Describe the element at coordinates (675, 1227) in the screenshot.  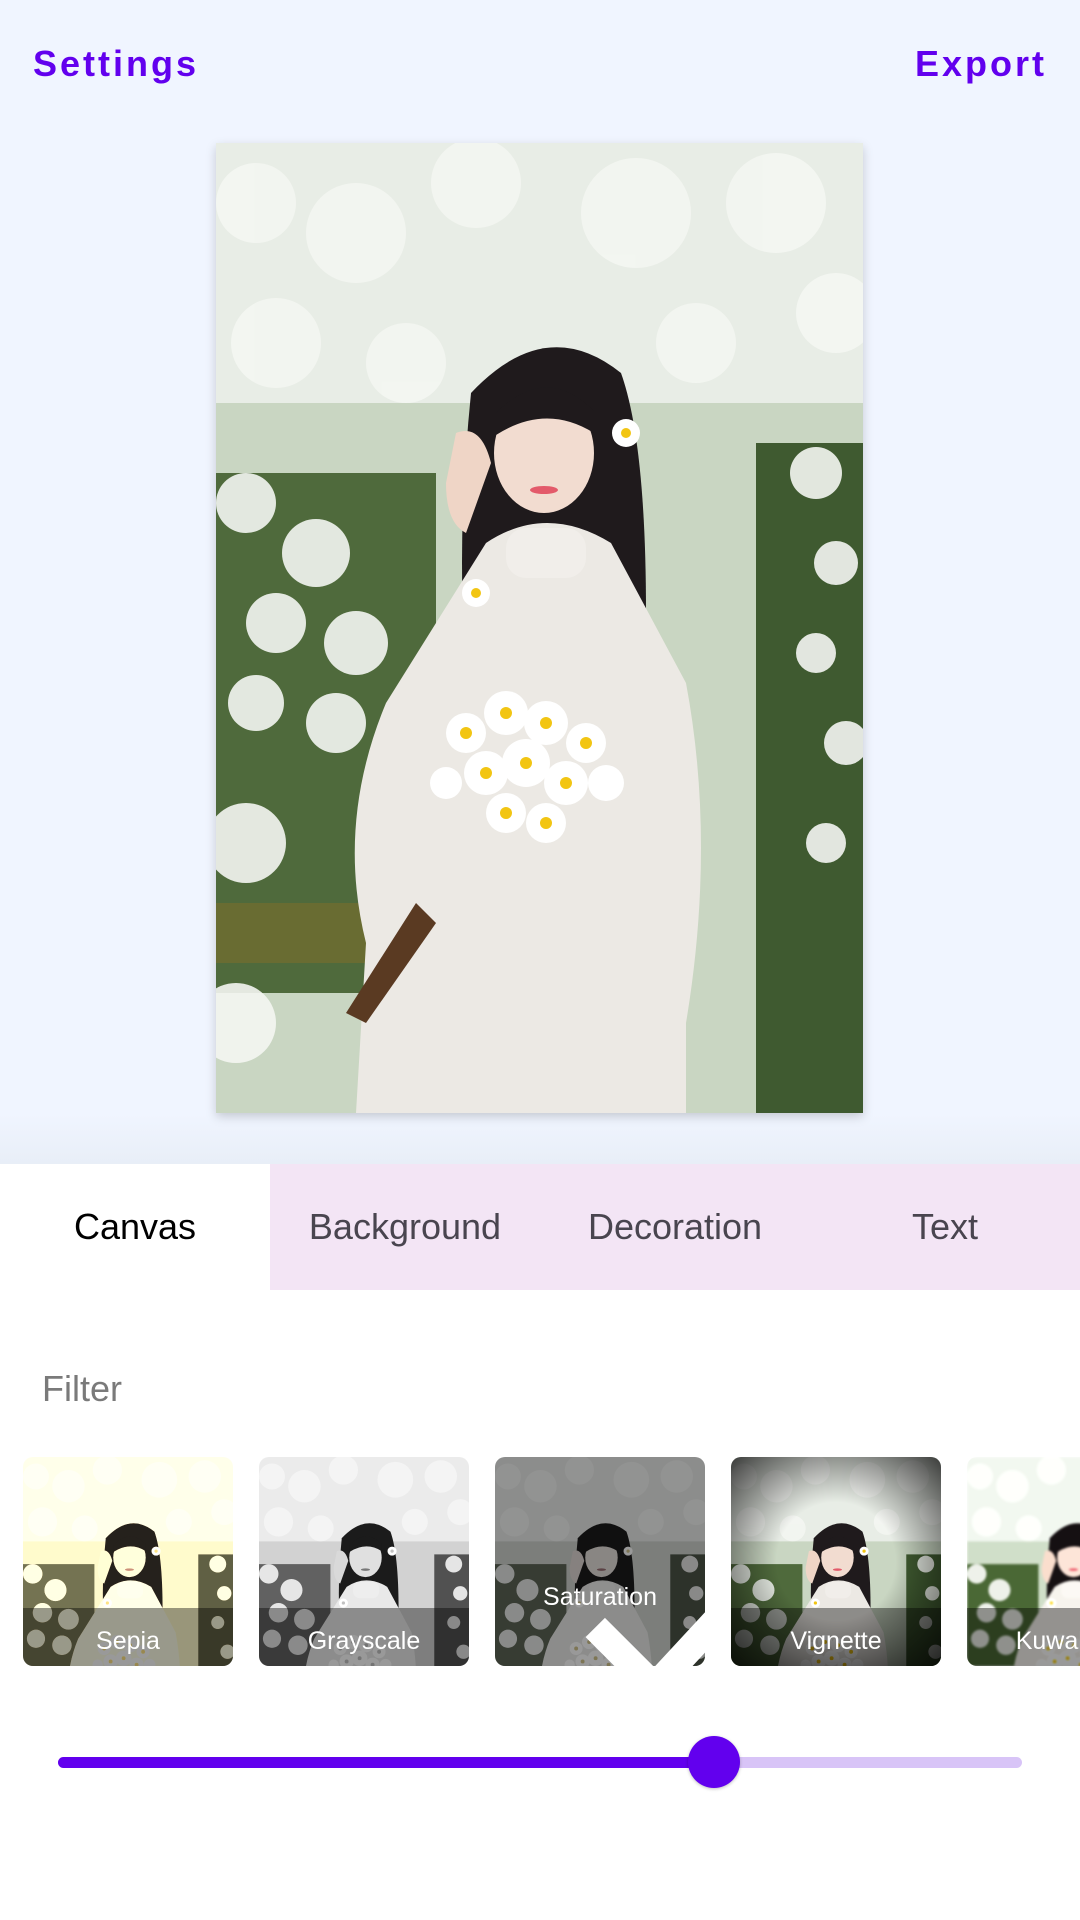
I see `tab-decoration: Decoration` at that location.